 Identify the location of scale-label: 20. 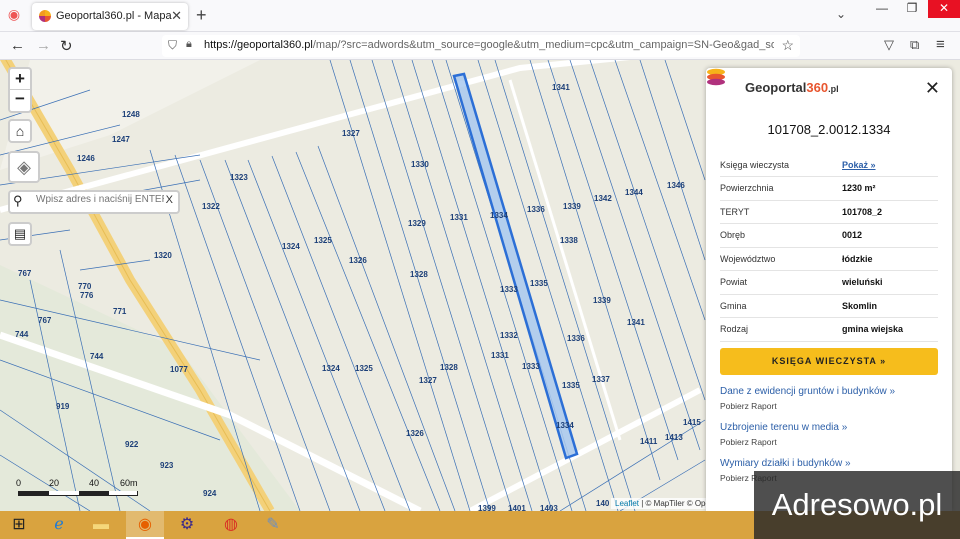
(54, 483).